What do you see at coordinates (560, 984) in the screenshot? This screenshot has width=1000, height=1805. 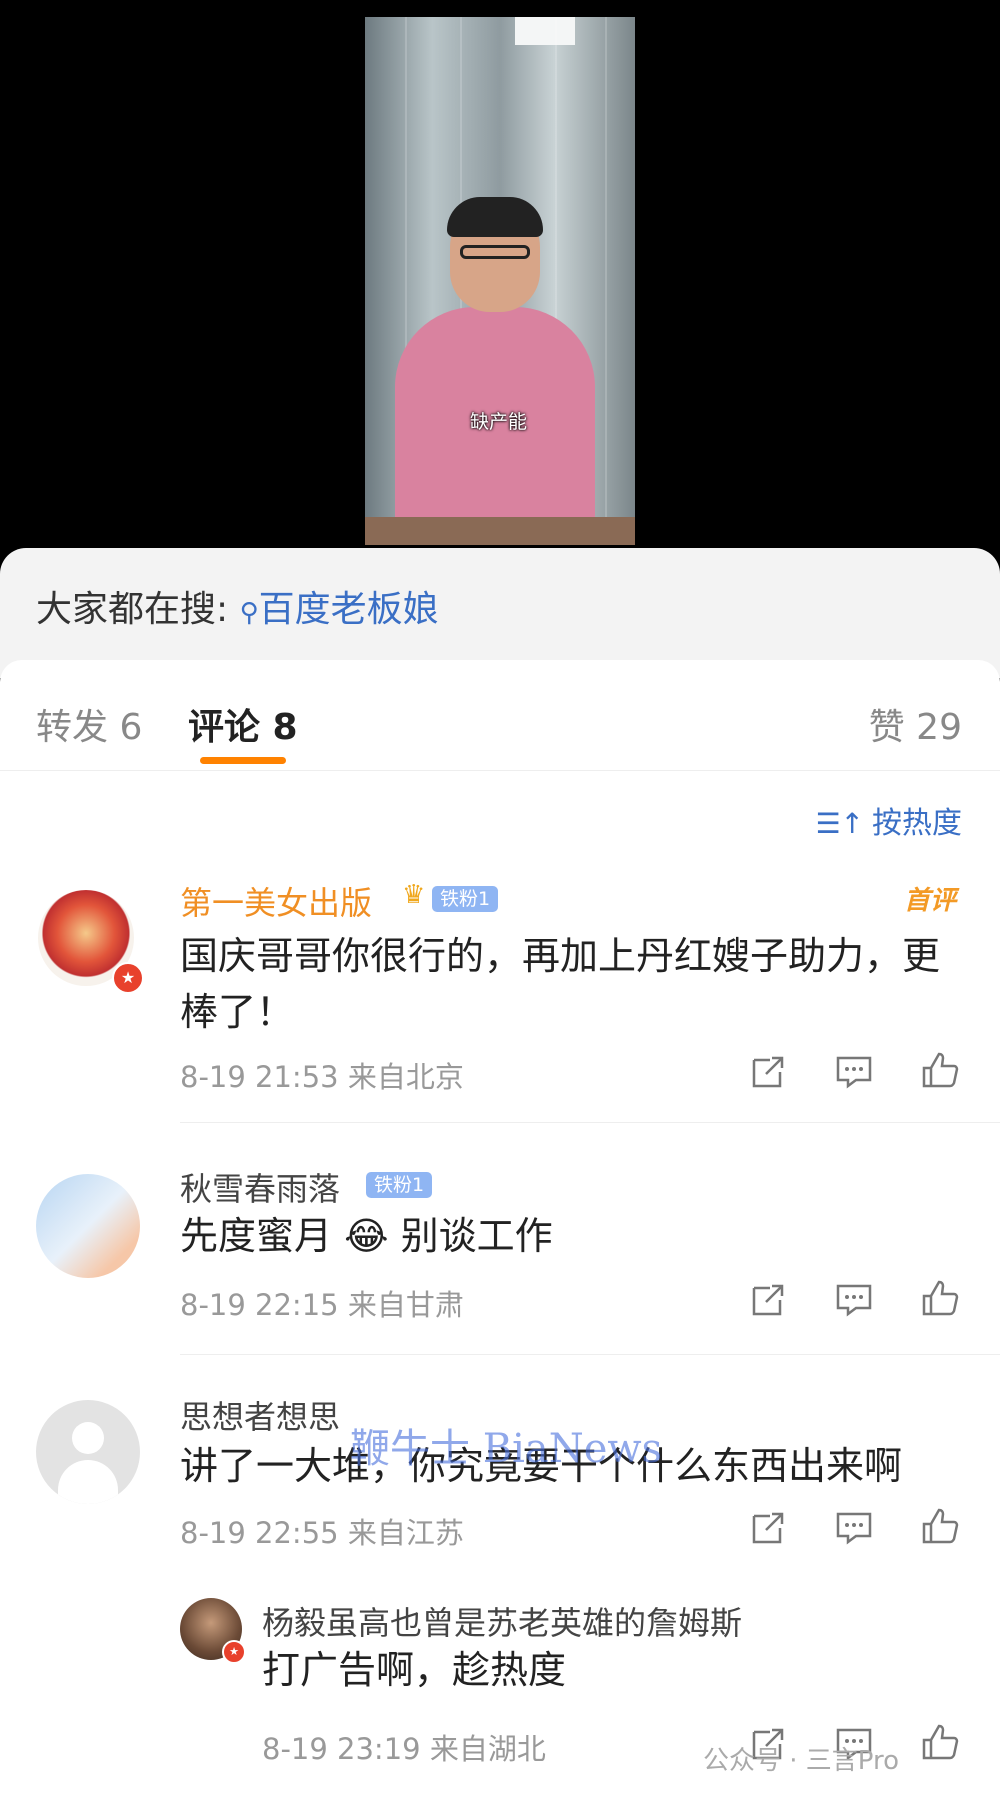 I see `comment-text: 国庆哥哥你很行的，再加上丹红嫂子助力，更棒了！` at bounding box center [560, 984].